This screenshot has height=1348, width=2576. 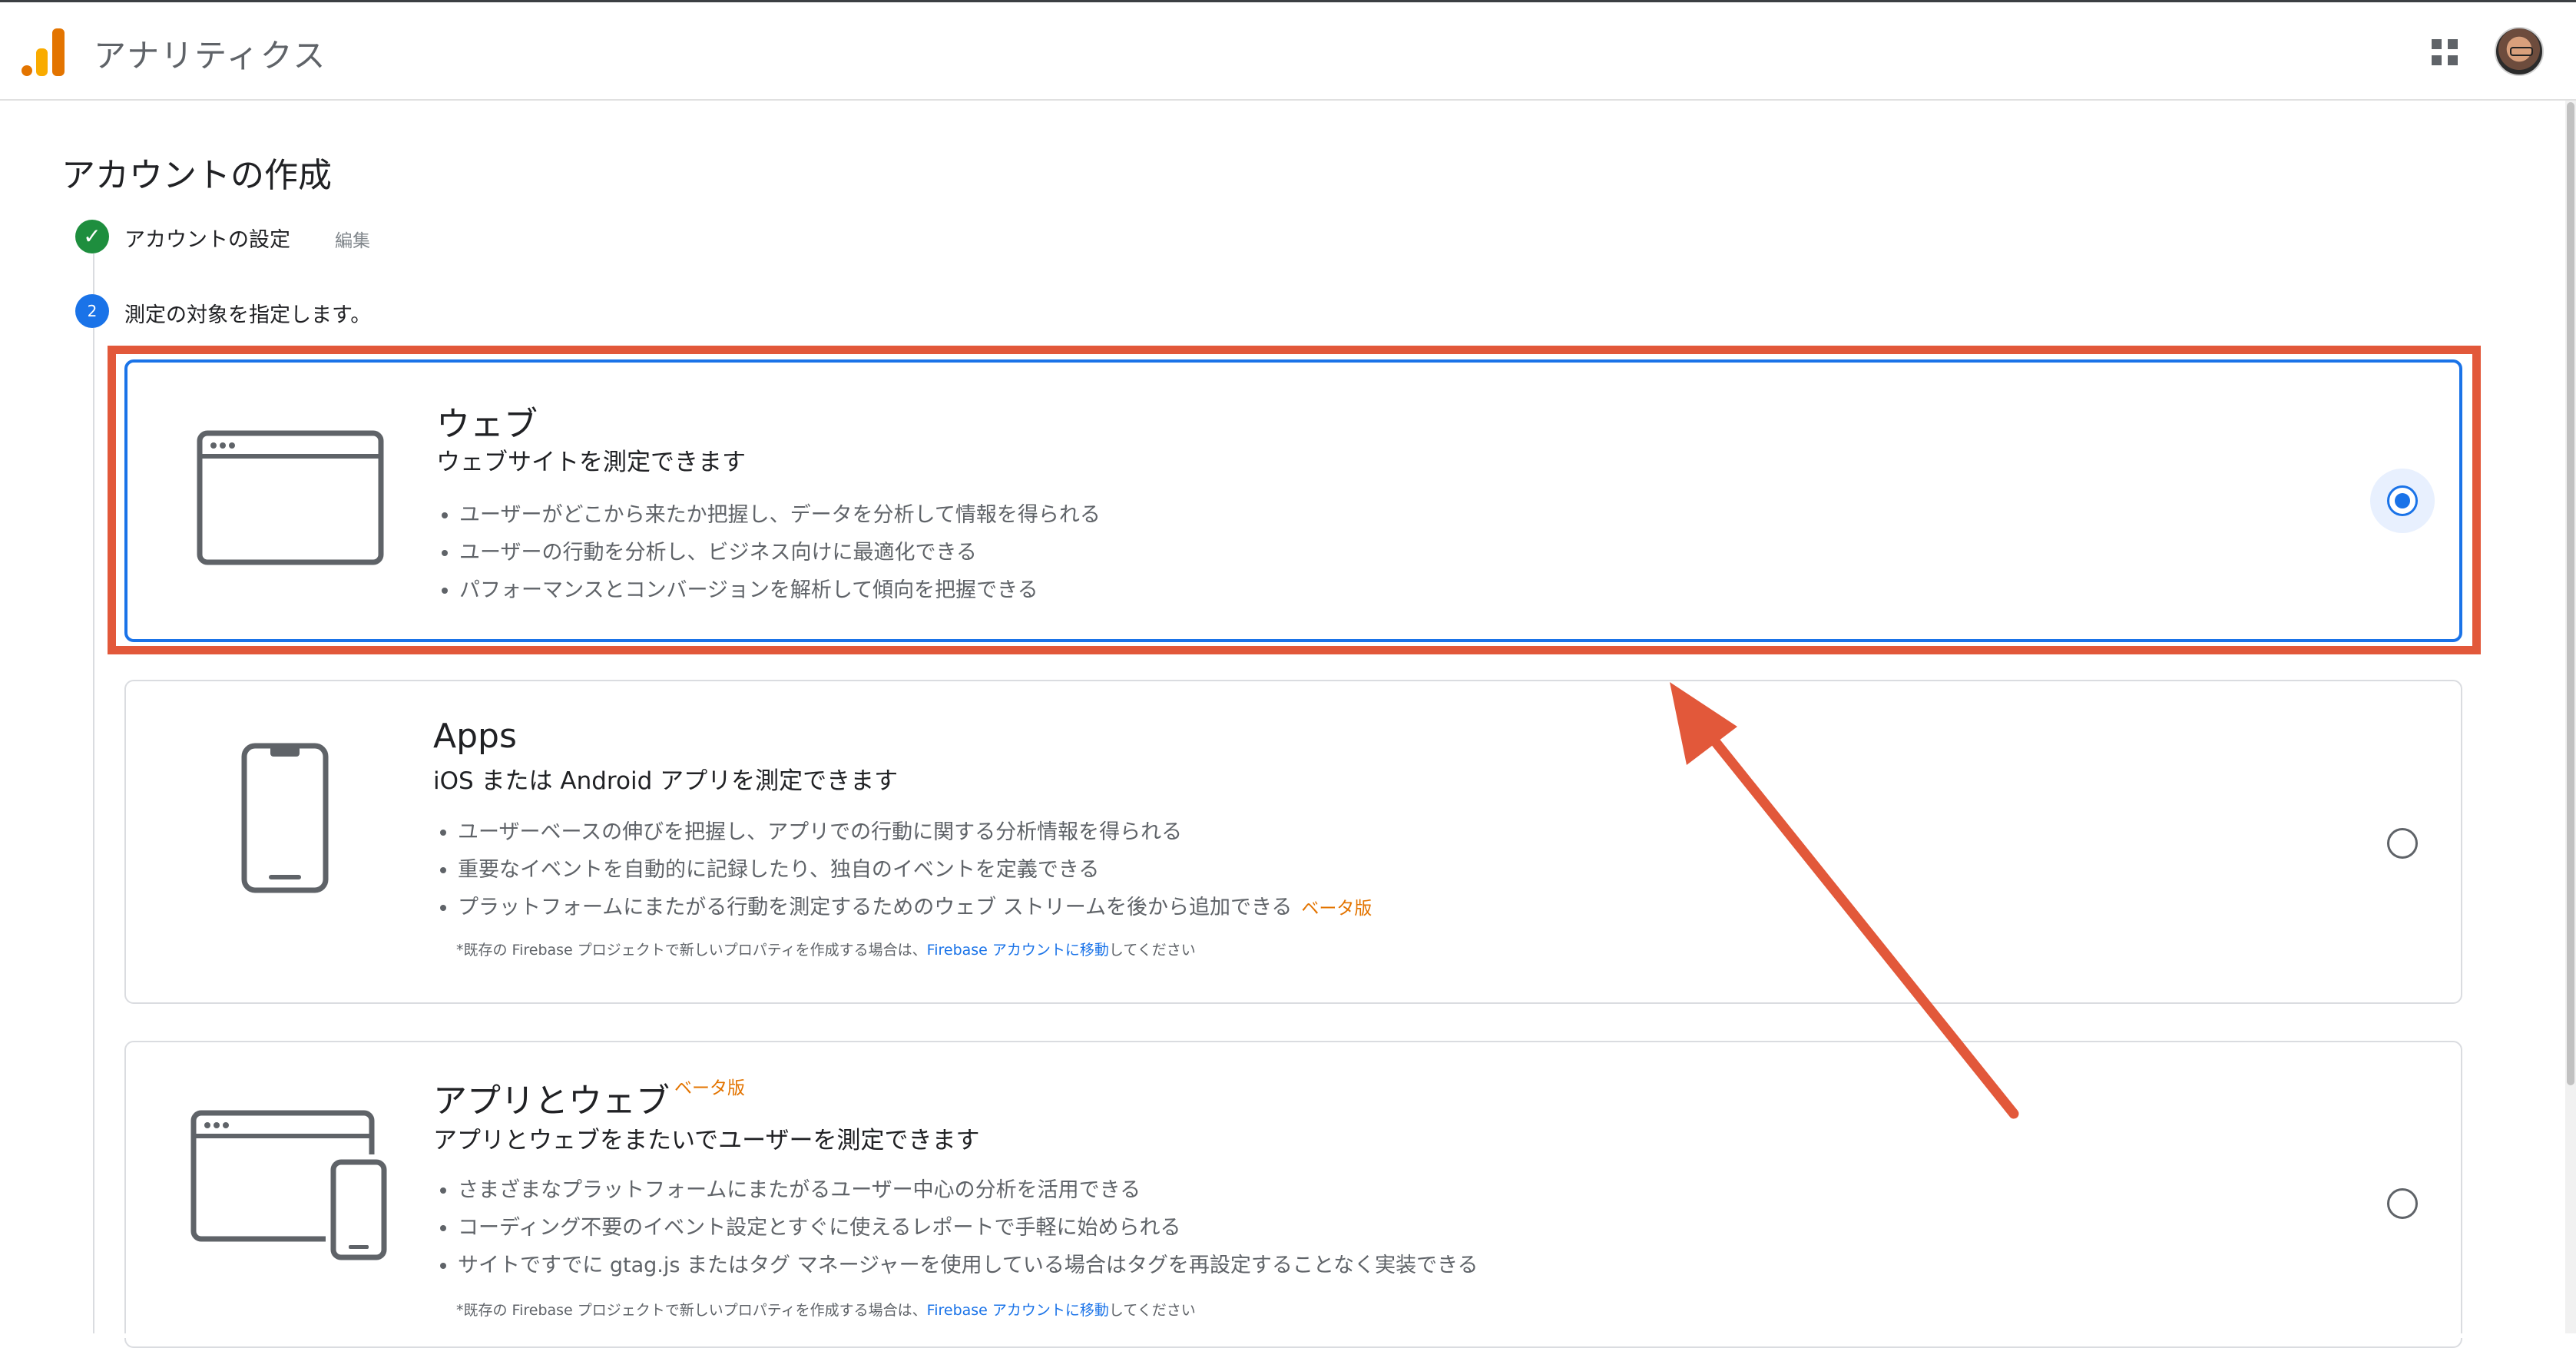 What do you see at coordinates (290, 497) in the screenshot?
I see `web-browser-icon` at bounding box center [290, 497].